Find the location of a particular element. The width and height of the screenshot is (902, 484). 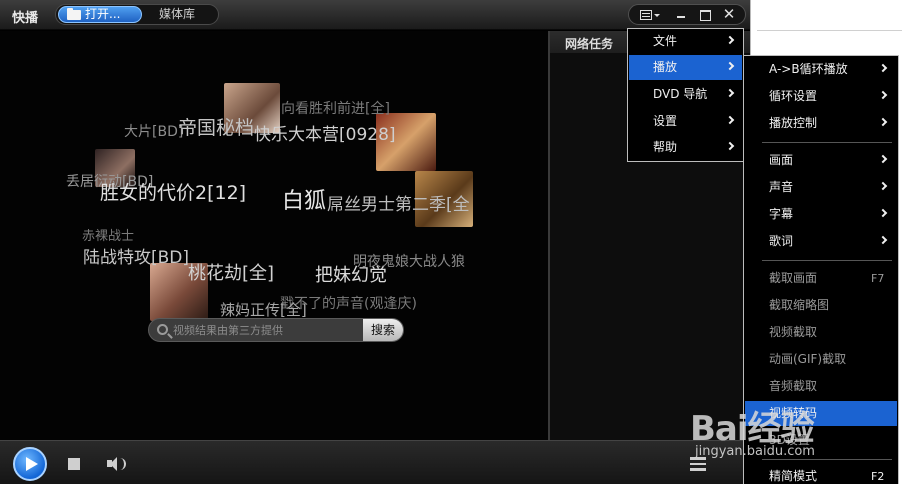

menu-item-label: 精简模式 is located at coordinates (793, 476).